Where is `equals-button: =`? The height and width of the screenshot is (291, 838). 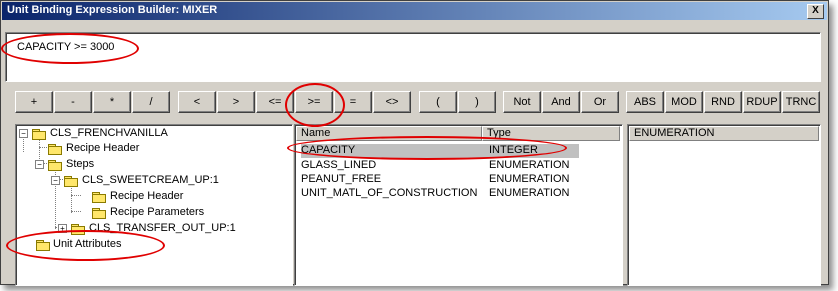 equals-button: = is located at coordinates (353, 102).